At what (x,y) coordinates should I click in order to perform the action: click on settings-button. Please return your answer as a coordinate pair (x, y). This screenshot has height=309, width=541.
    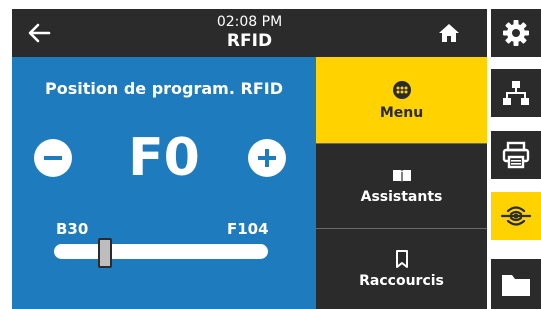
    Looking at the image, I should click on (516, 33).